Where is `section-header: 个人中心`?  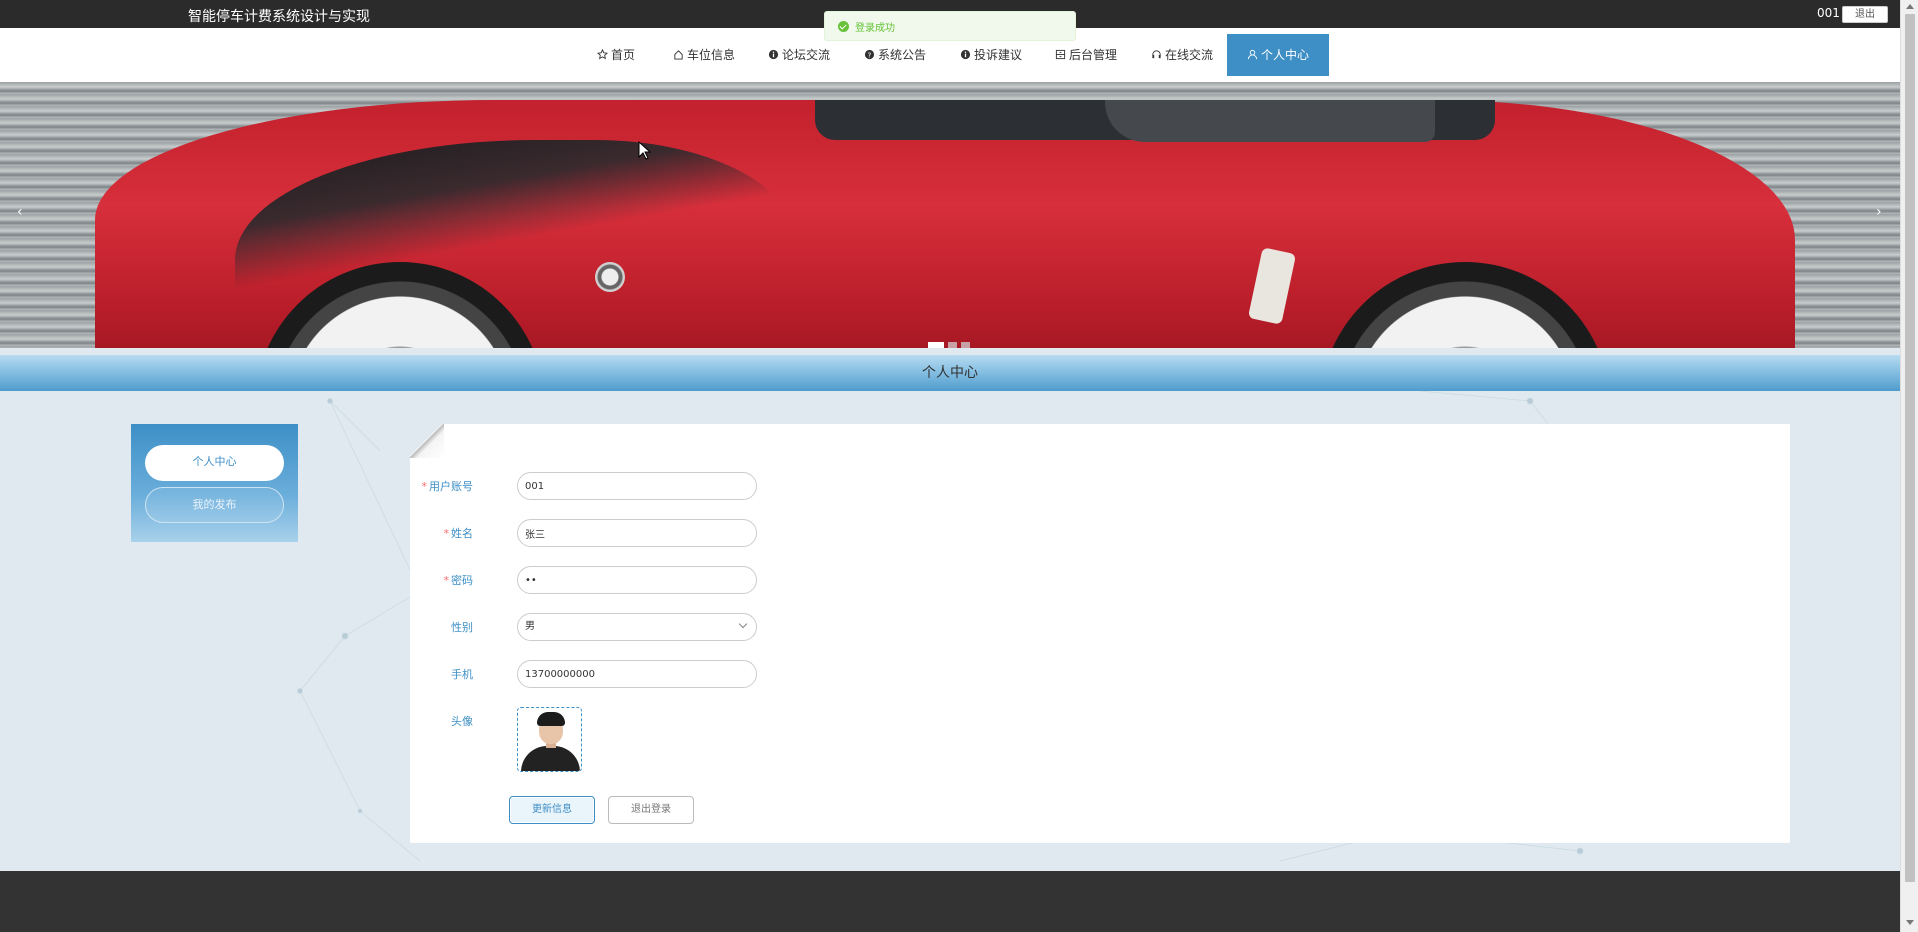
section-header: 个人中心 is located at coordinates (950, 373).